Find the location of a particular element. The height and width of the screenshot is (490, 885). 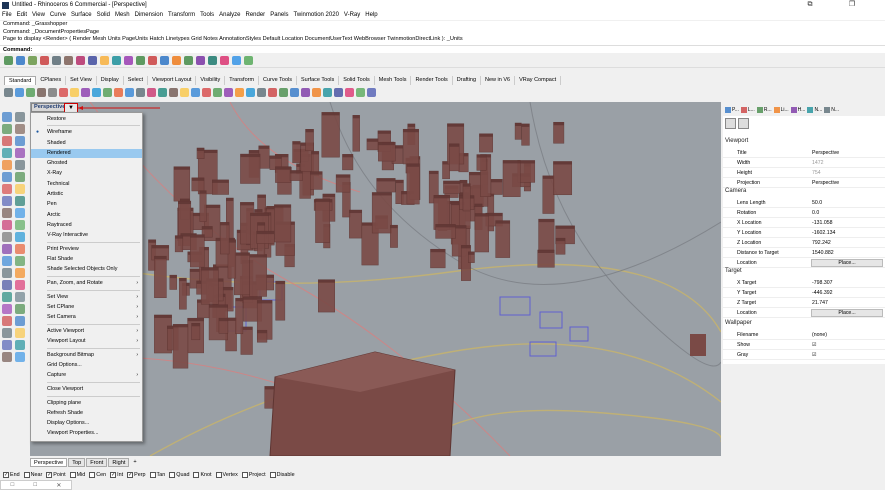

tab-display: Display is located at coordinates (110, 80).